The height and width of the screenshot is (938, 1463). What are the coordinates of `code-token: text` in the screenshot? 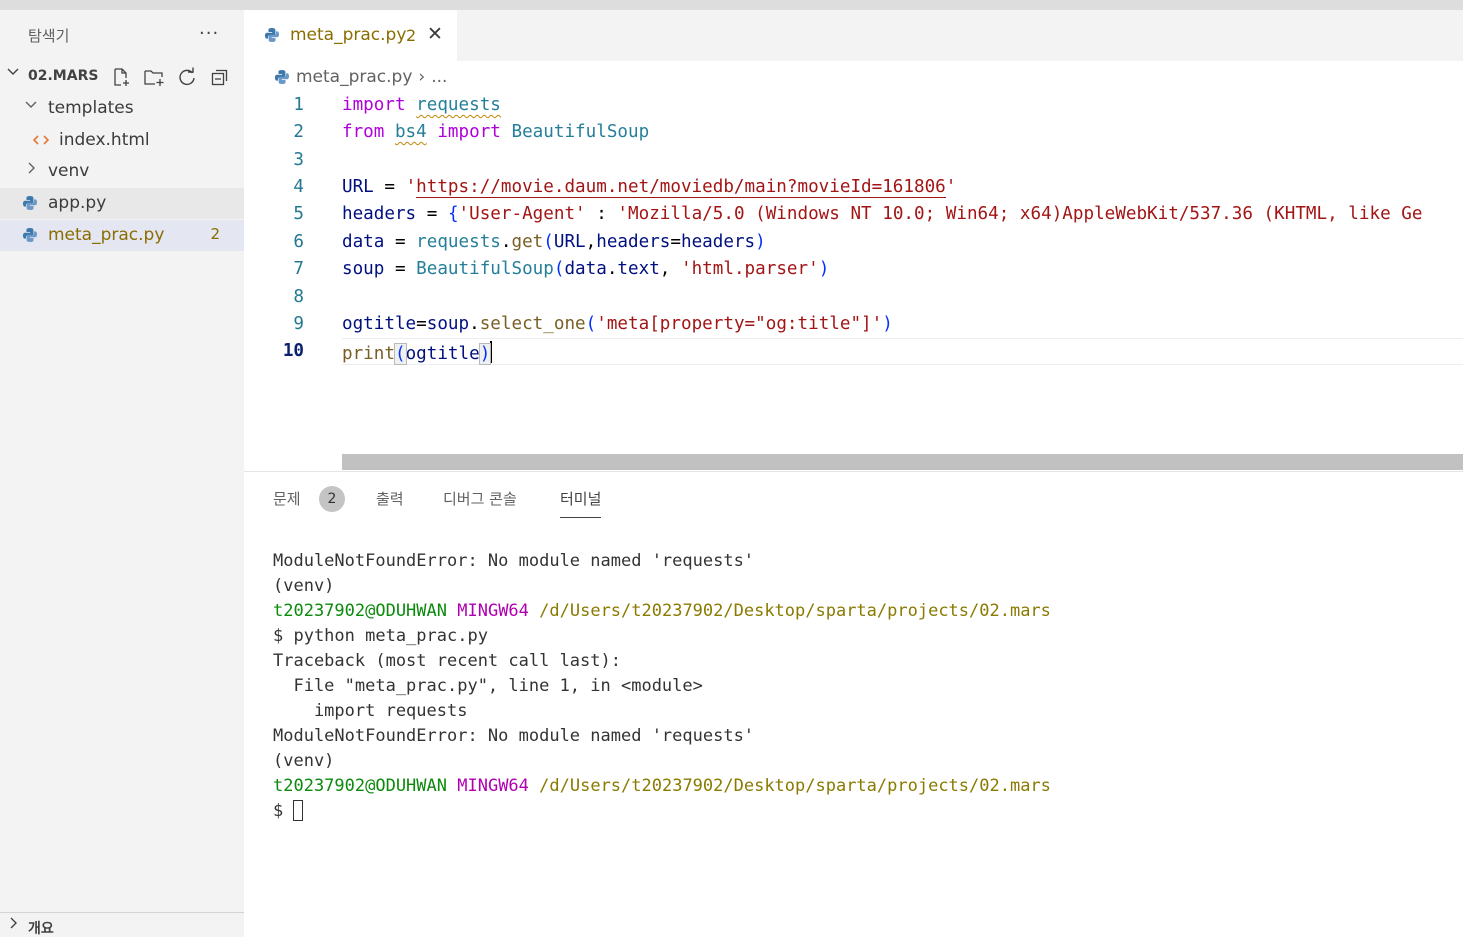 It's located at (638, 269).